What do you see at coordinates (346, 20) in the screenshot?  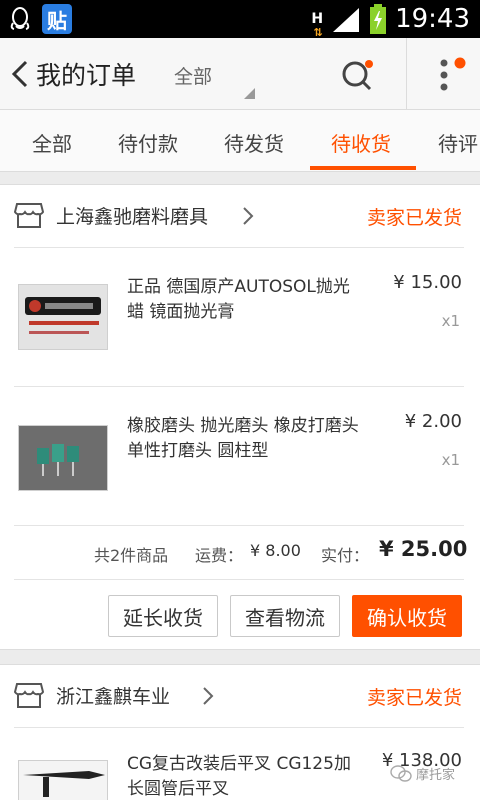 I see `signal-icon` at bounding box center [346, 20].